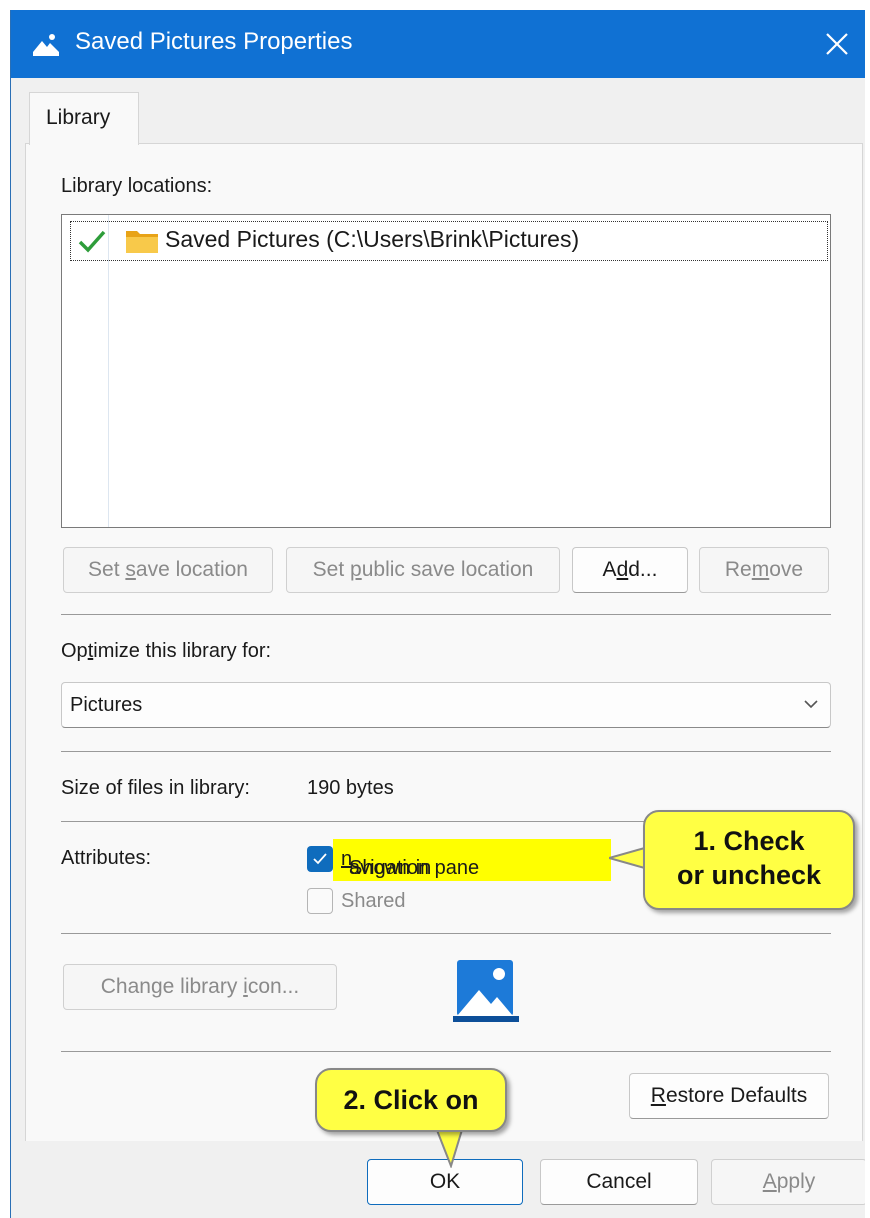 This screenshot has width=870, height=1218. I want to click on callout-step-2: 2. Click on, so click(411, 1100).